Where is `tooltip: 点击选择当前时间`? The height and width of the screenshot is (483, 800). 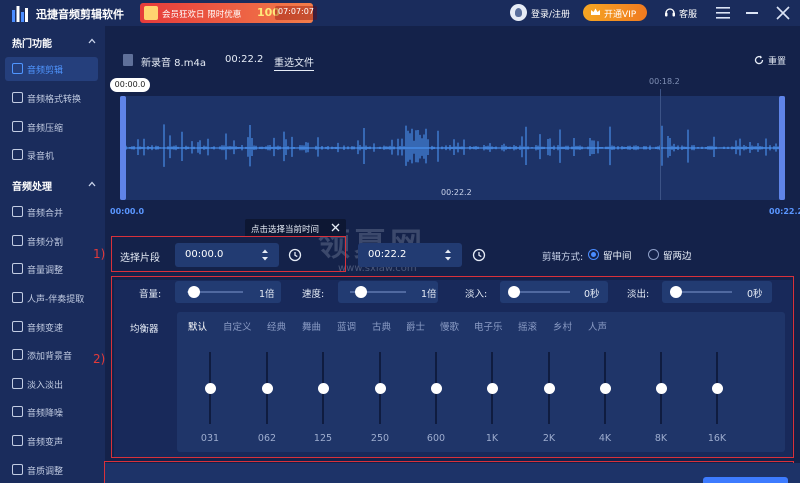
tooltip: 点击选择当前时间 is located at coordinates (295, 228).